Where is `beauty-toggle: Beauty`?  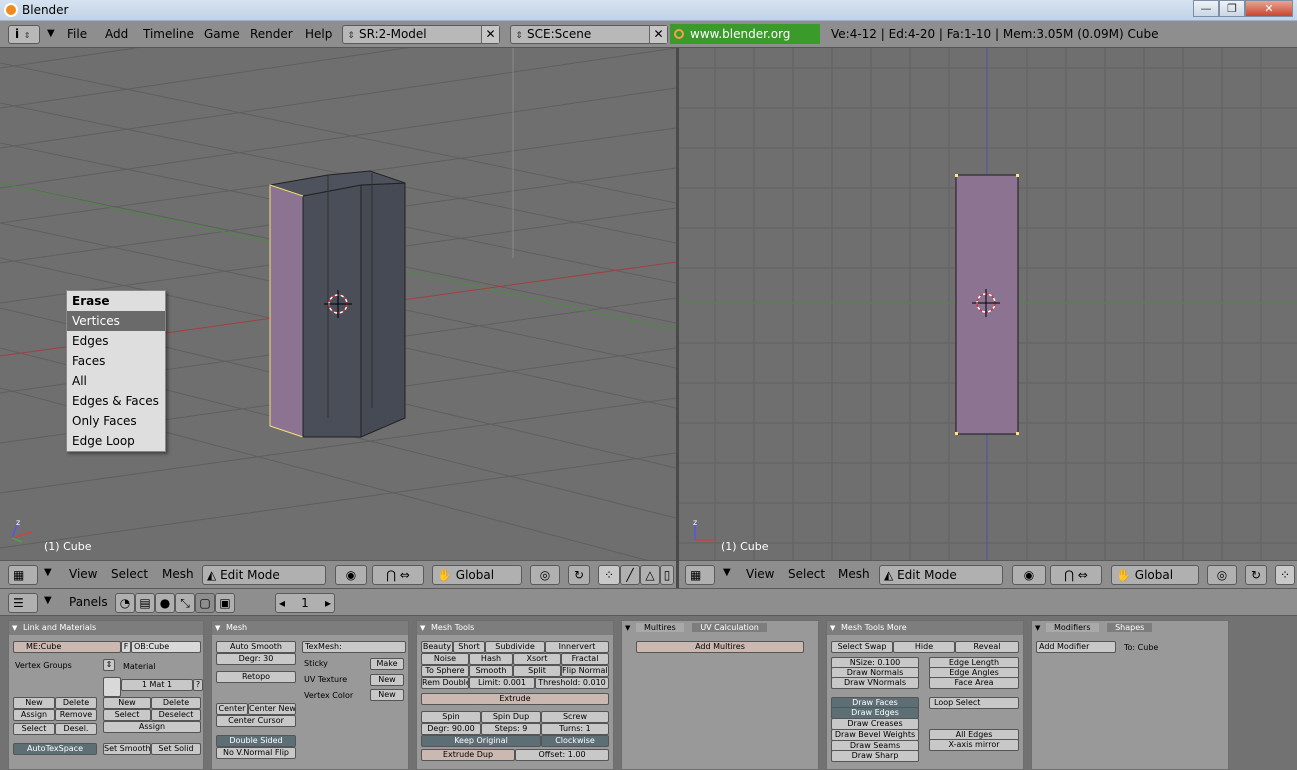
beauty-toggle: Beauty is located at coordinates (437, 647).